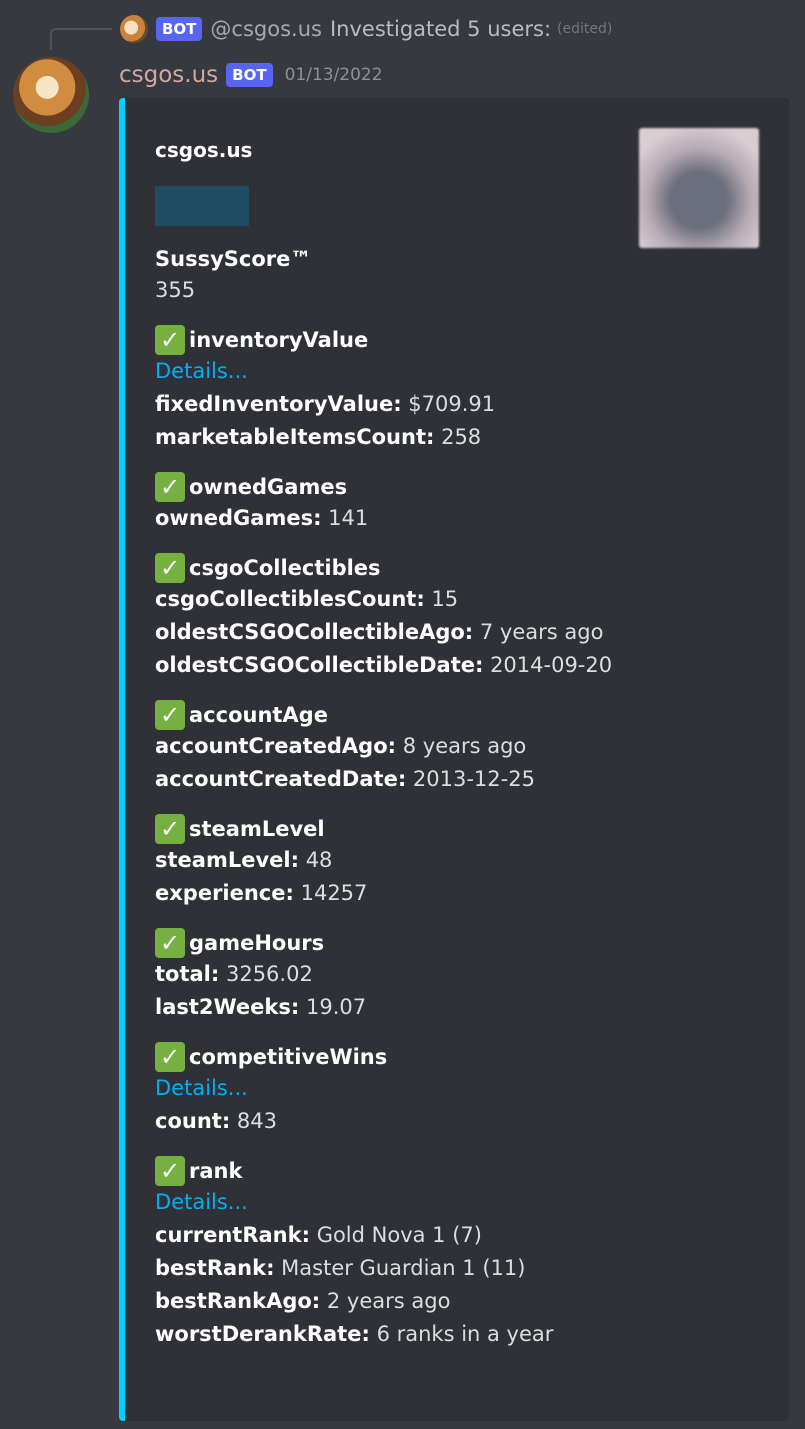  Describe the element at coordinates (334, 893) in the screenshot. I see `field-value: 14257` at that location.